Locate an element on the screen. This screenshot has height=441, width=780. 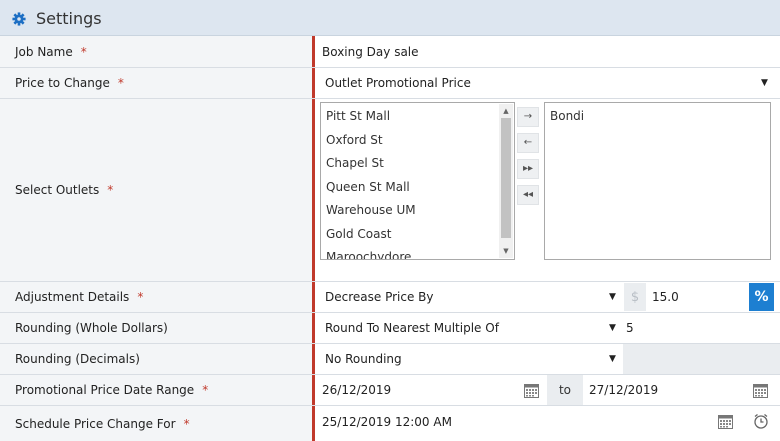
list-item: Gold Coast is located at coordinates (358, 234).